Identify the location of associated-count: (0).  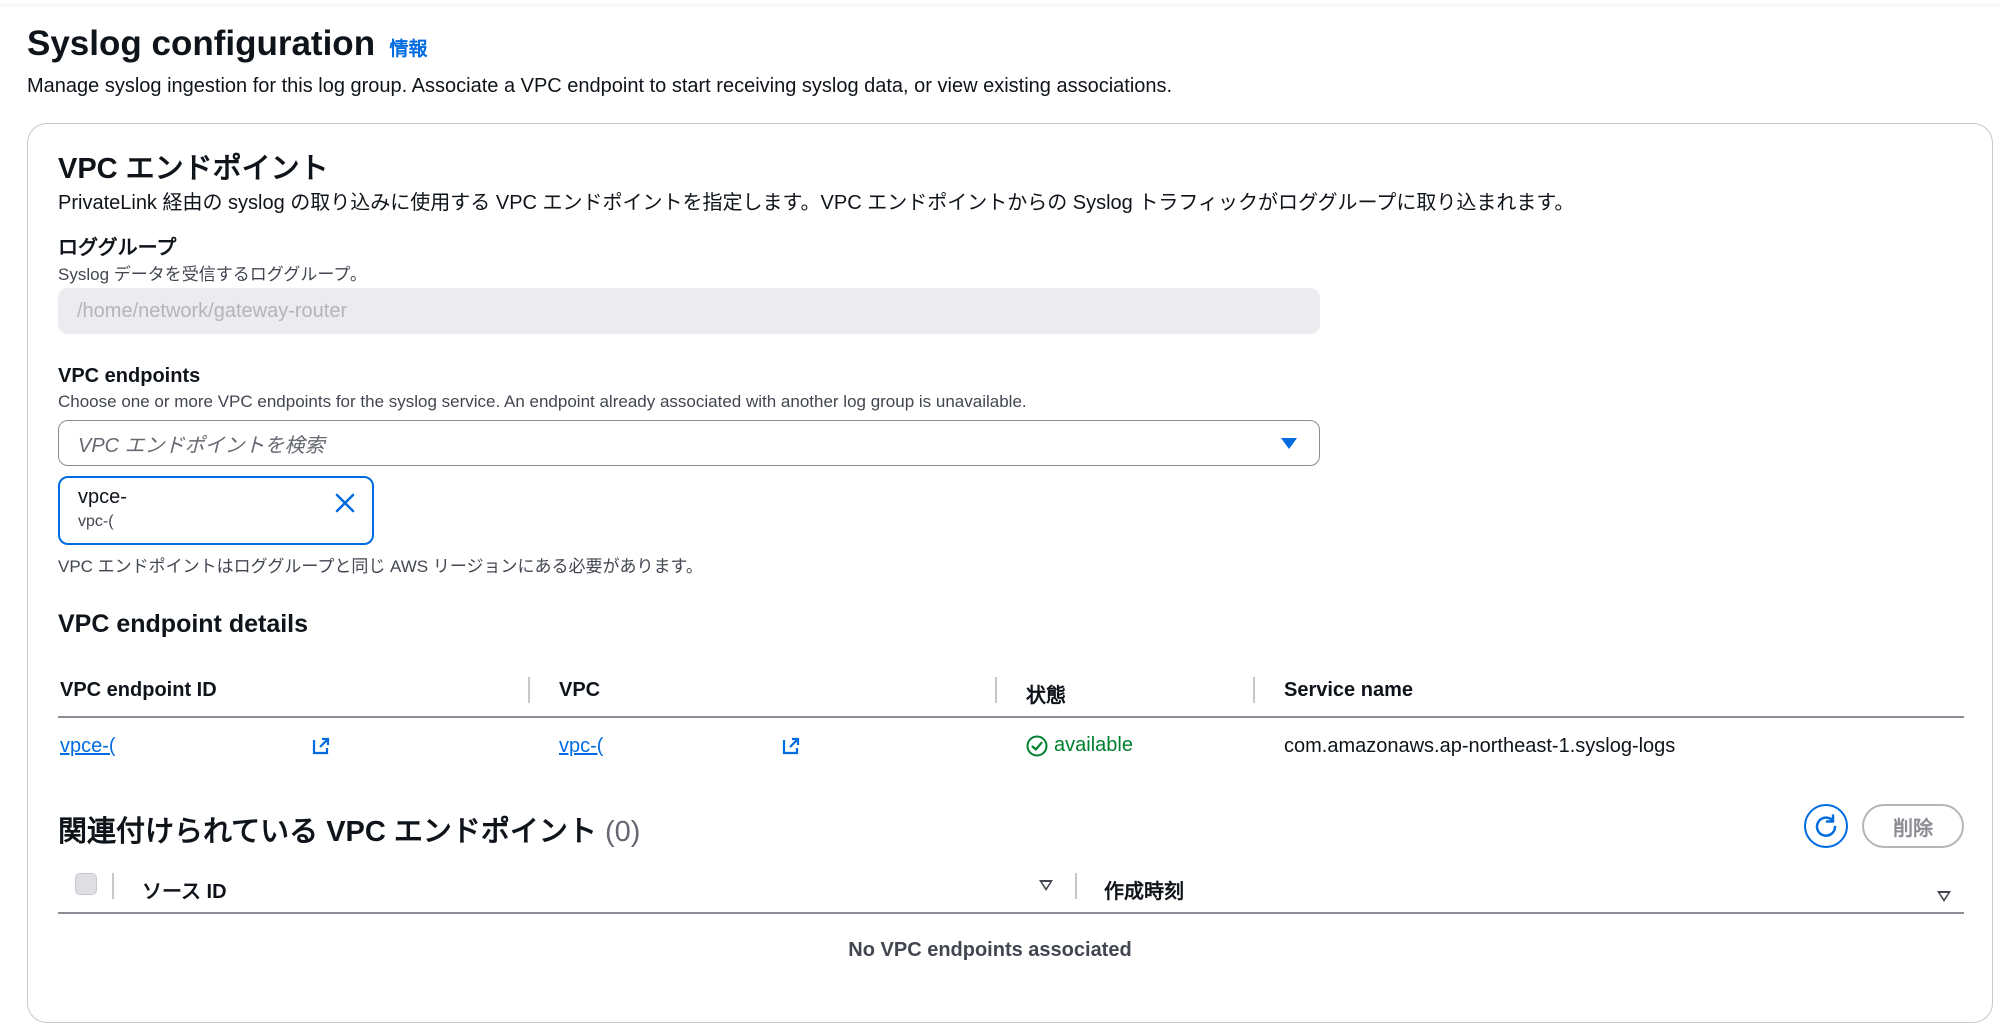
(622, 832).